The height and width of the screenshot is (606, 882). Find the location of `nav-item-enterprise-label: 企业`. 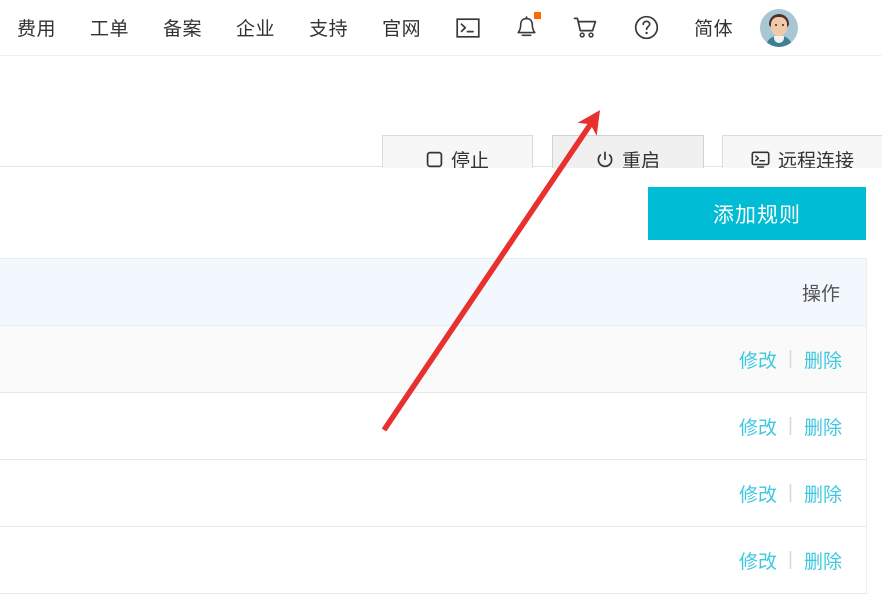

nav-item-enterprise-label: 企业 is located at coordinates (256, 29).